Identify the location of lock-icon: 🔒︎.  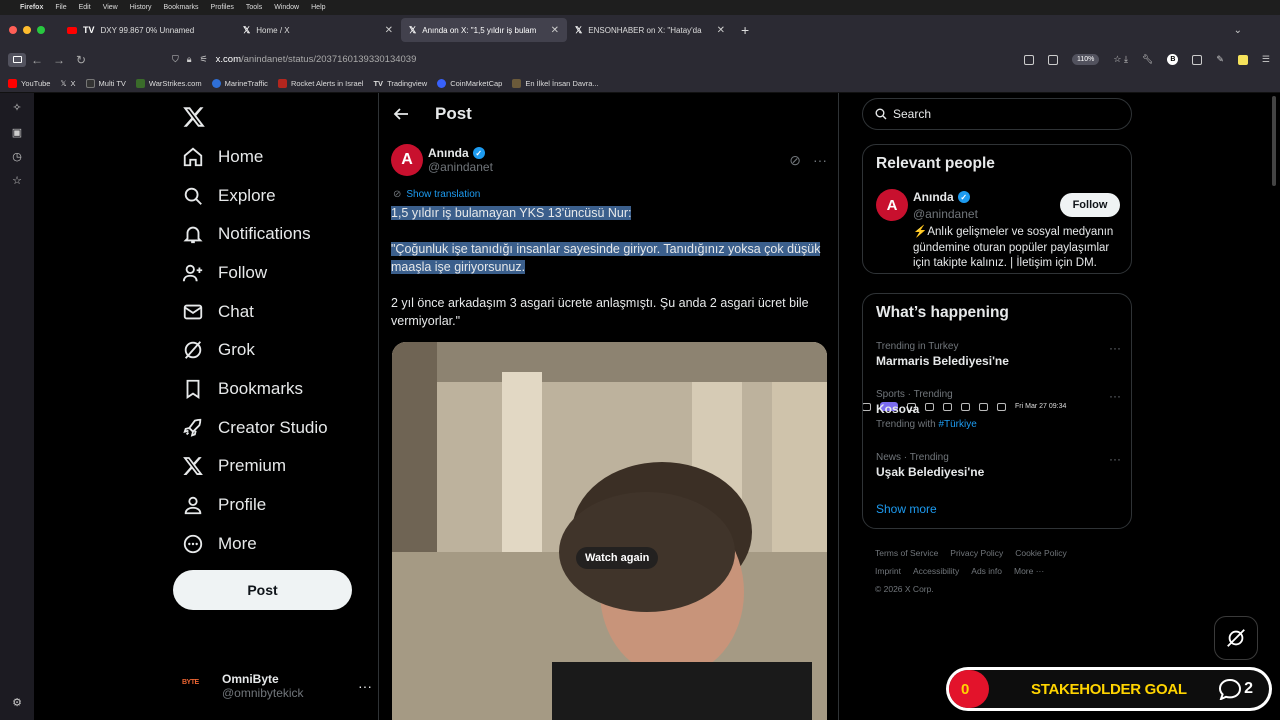
(189, 59).